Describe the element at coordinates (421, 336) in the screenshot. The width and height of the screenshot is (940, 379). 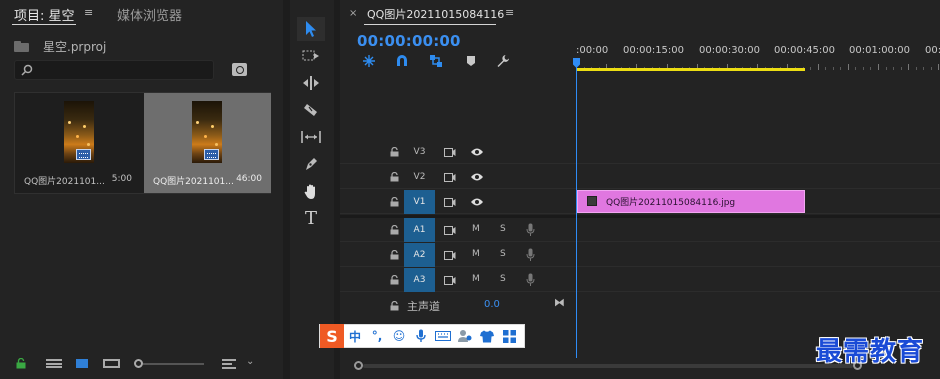
I see `voice-icon` at that location.